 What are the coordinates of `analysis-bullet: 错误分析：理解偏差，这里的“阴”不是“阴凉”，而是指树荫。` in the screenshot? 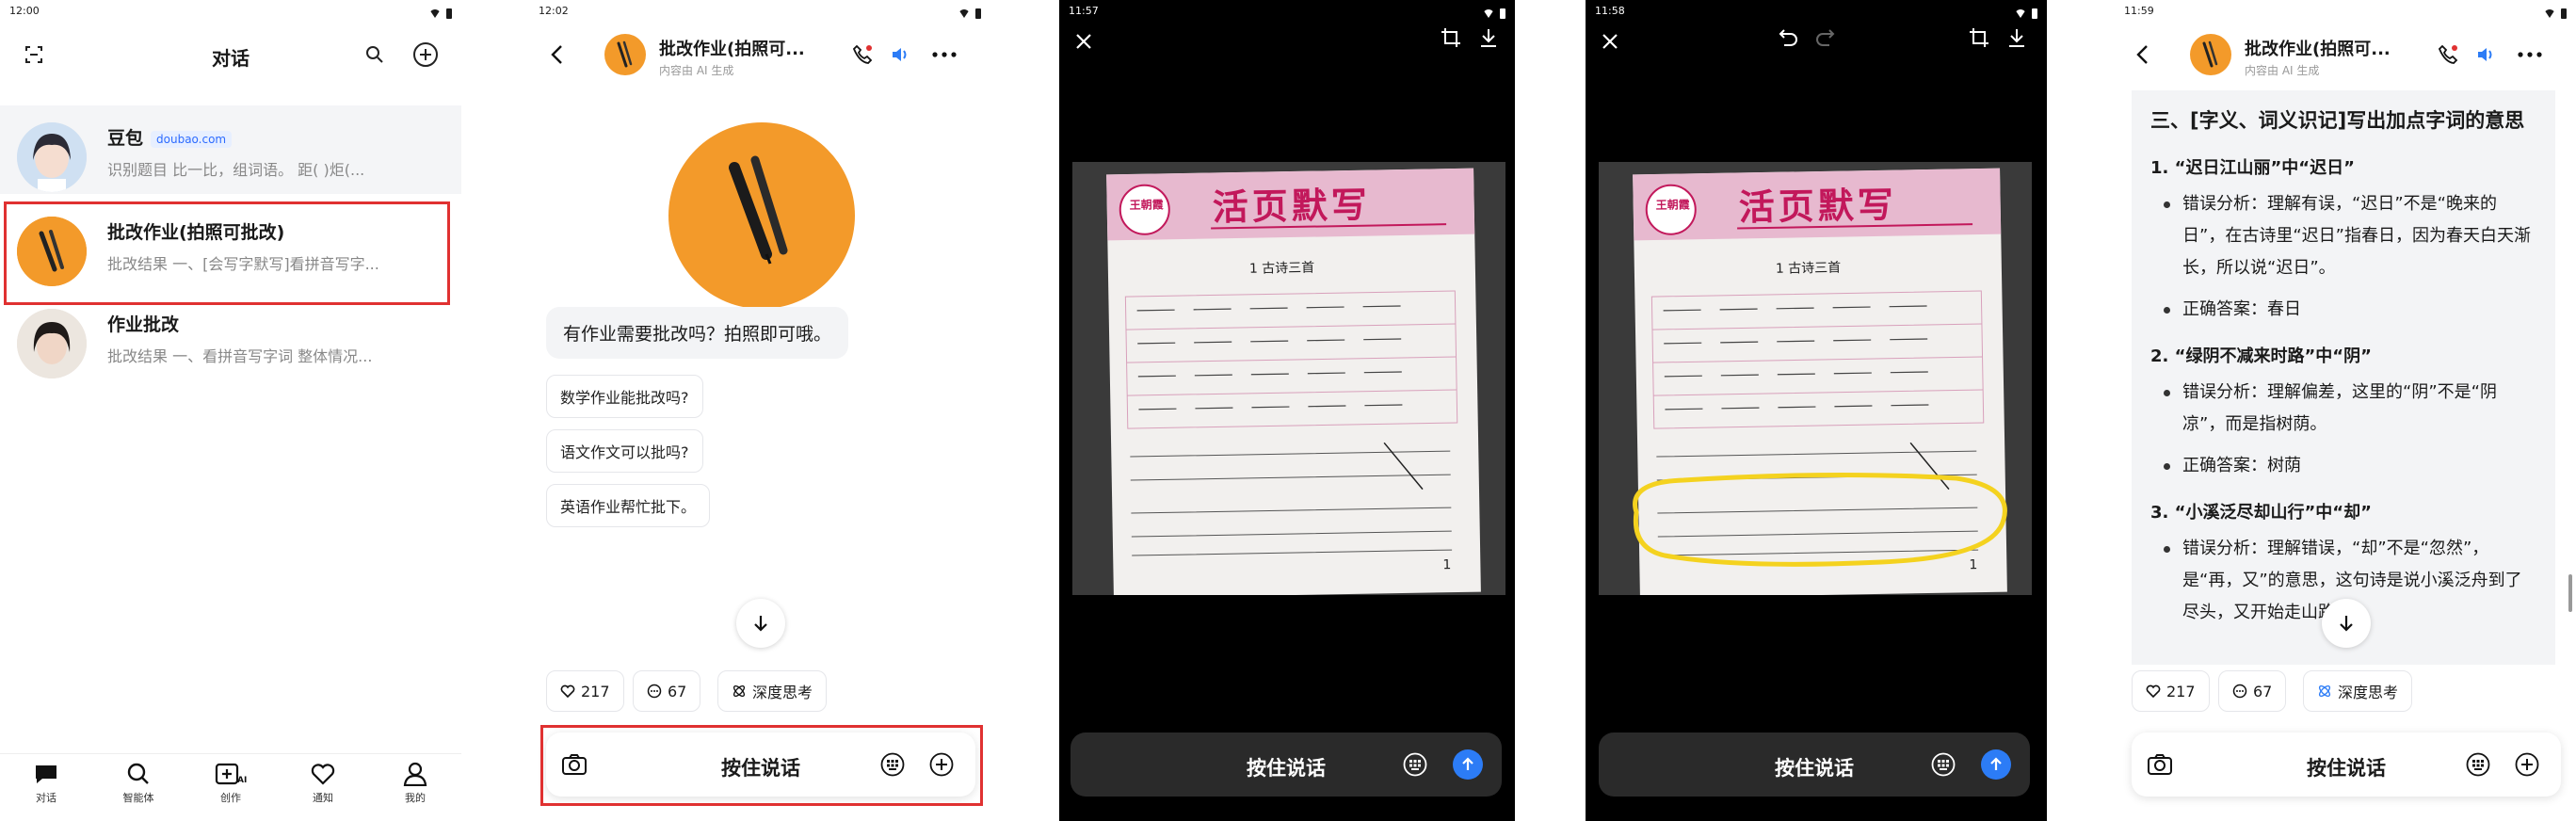 It's located at (2343, 409).